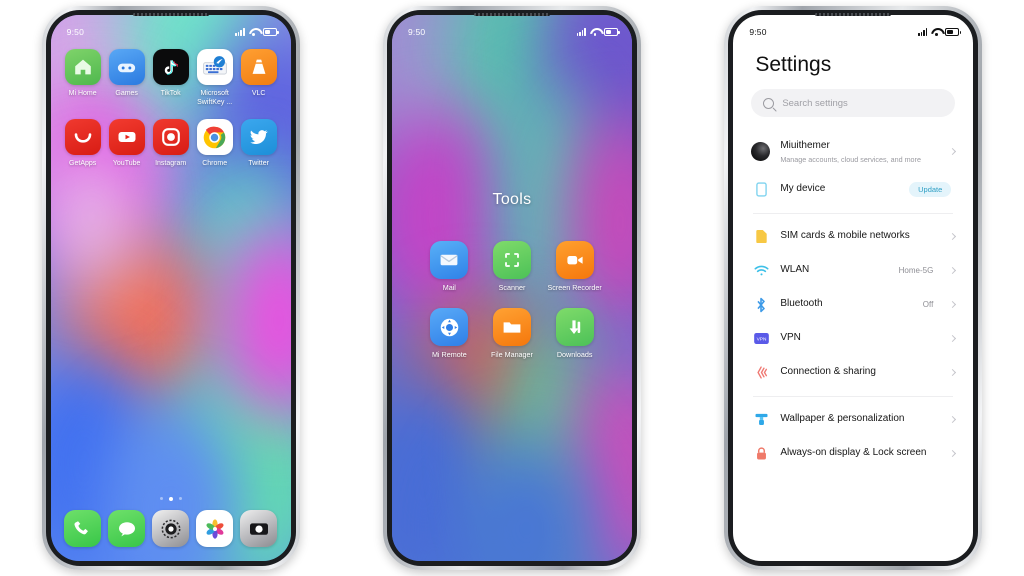 This screenshot has height=576, width=1024. Describe the element at coordinates (82, 137) in the screenshot. I see `getapps-icon` at that location.